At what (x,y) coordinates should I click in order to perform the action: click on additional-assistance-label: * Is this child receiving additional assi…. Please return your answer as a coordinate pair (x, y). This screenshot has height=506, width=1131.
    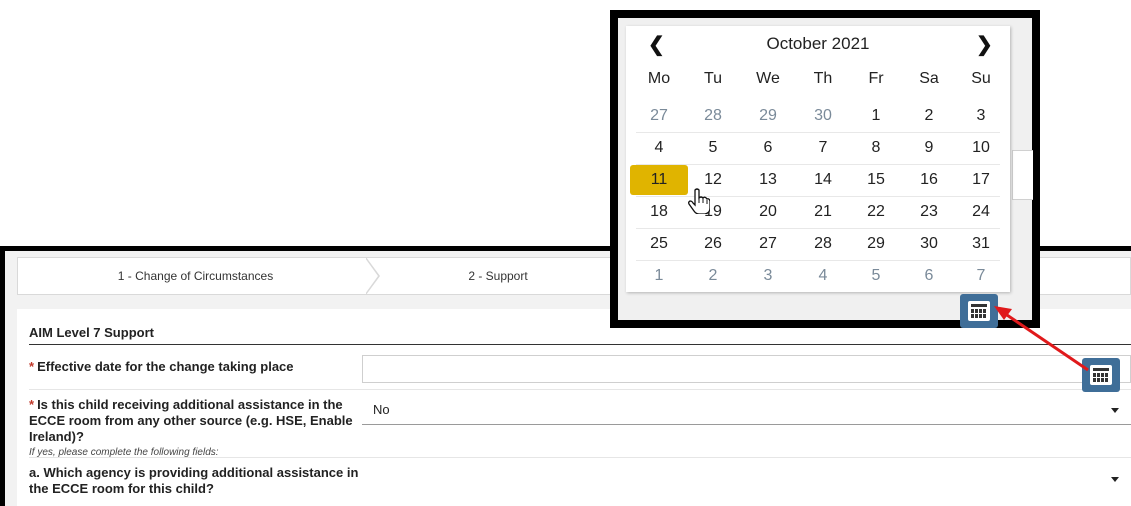
    Looking at the image, I should click on (196, 429).